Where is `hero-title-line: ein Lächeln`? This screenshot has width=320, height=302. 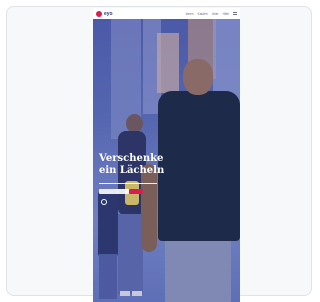
hero-title-line: ein Lächeln is located at coordinates (132, 170).